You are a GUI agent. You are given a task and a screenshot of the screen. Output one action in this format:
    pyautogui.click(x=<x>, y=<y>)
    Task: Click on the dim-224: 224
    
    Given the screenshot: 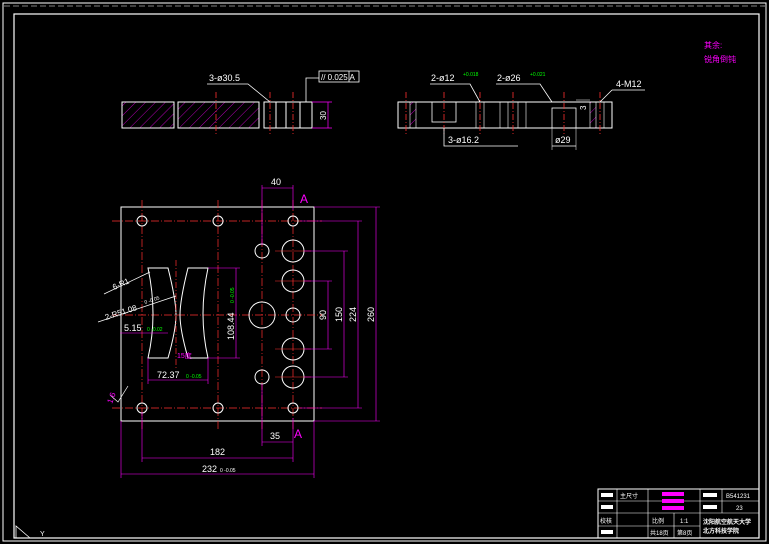 What is the action you would take?
    pyautogui.click(x=353, y=314)
    